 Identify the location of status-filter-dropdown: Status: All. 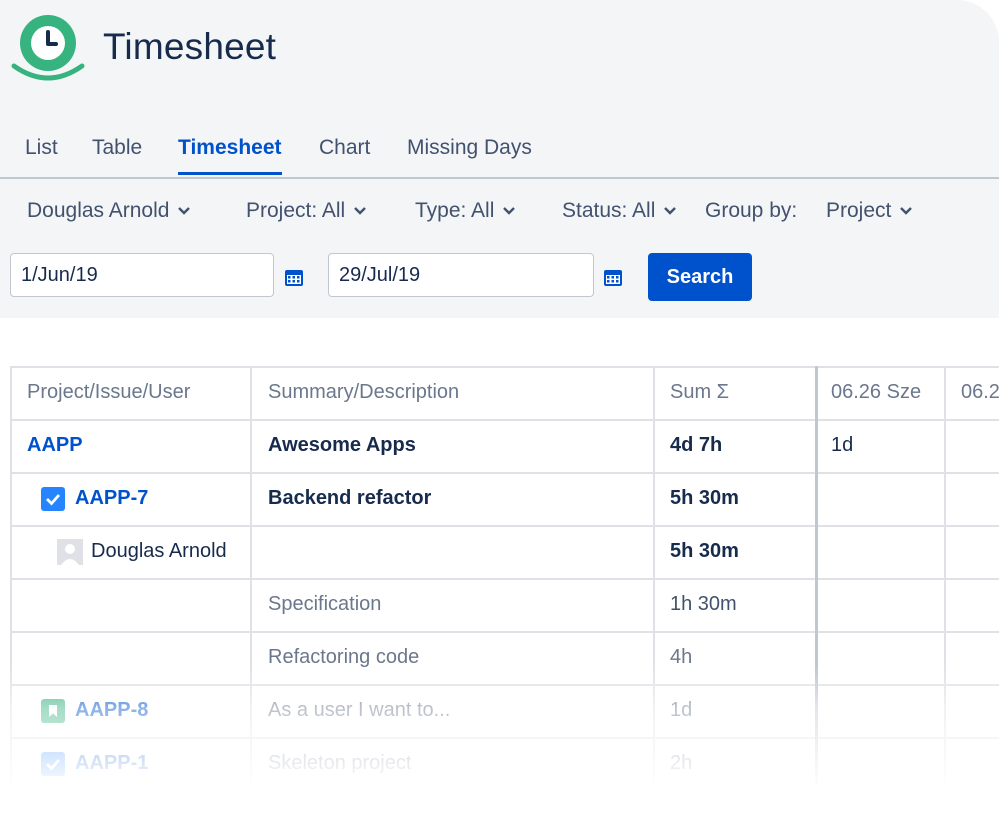
(619, 211).